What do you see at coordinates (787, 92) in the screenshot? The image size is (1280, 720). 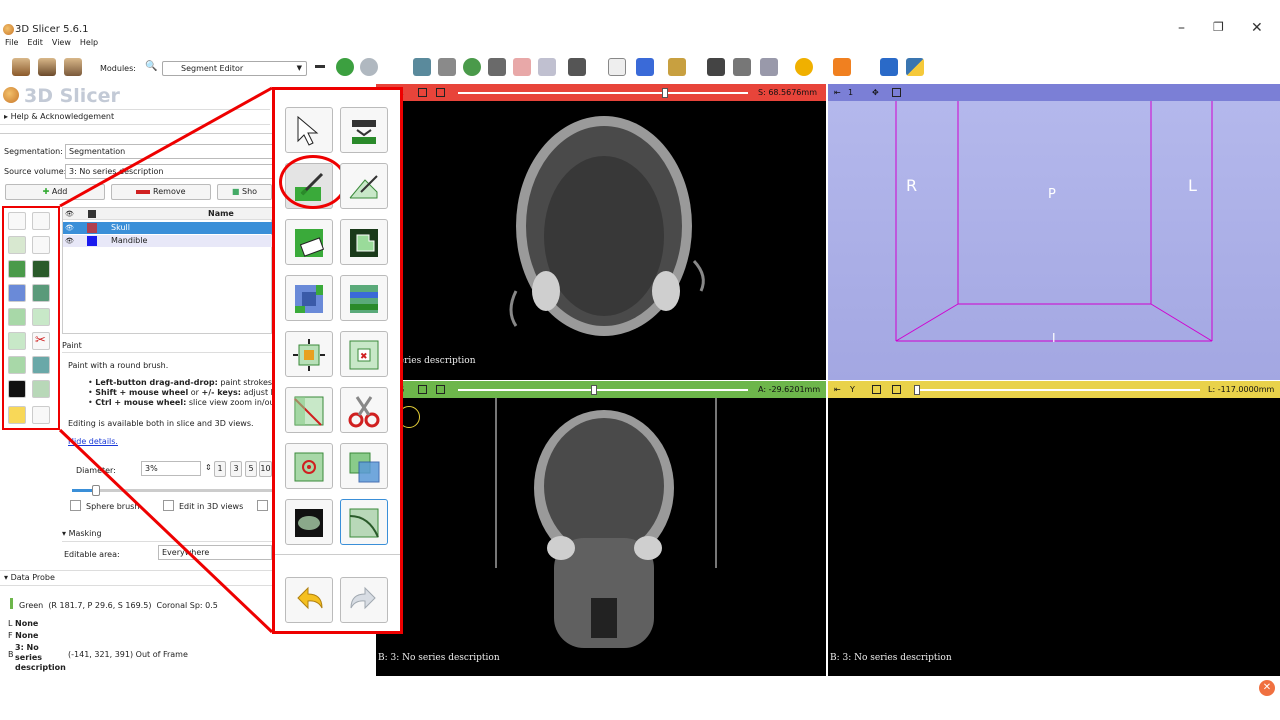 I see `red-slice-offset: S: 68.5676mm` at bounding box center [787, 92].